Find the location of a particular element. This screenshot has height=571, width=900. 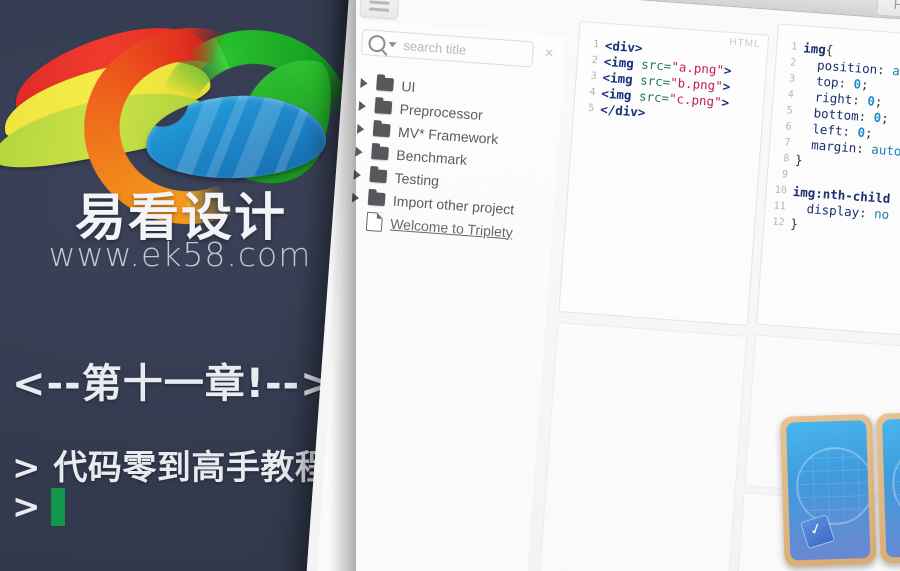

project-tree: UI Preprocessor MV* Framework Benchmark is located at coordinates (454, 159).